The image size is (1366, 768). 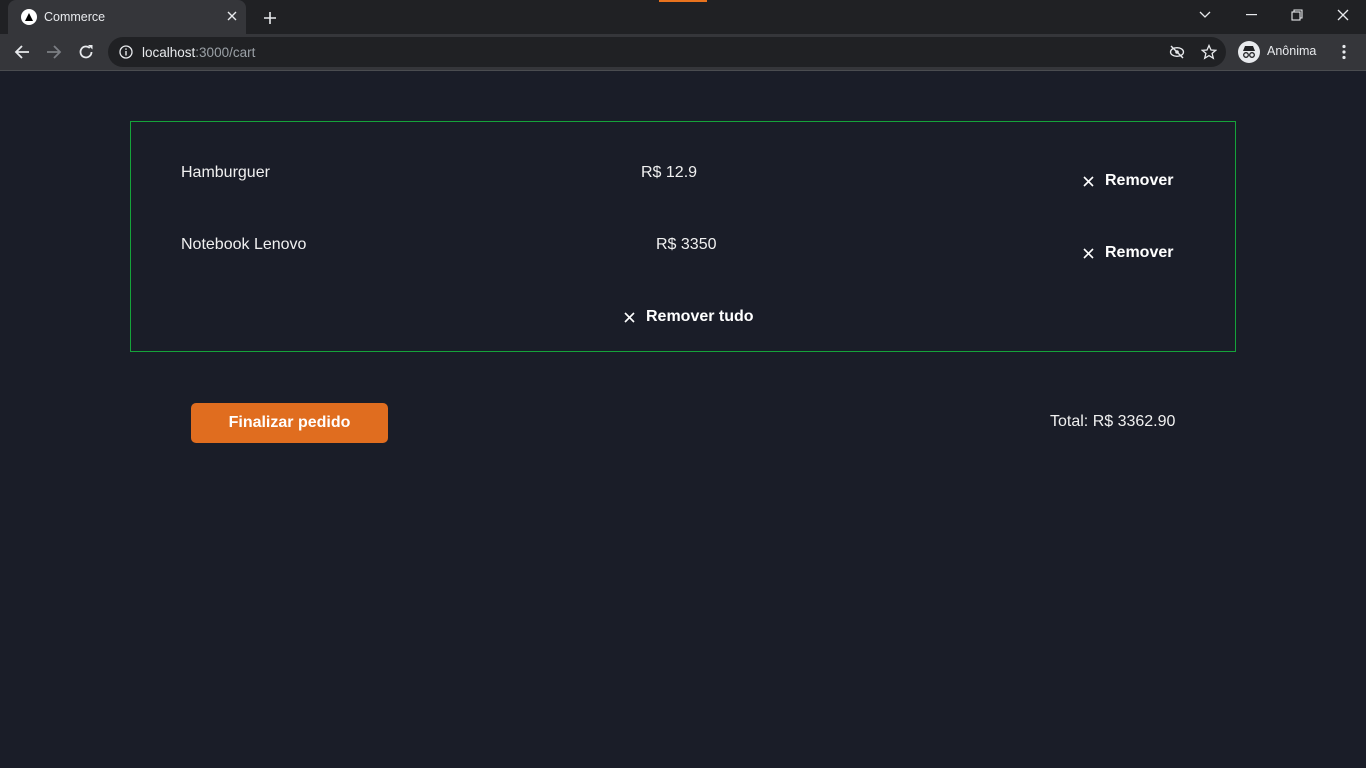 I want to click on back-icon, so click(x=22, y=52).